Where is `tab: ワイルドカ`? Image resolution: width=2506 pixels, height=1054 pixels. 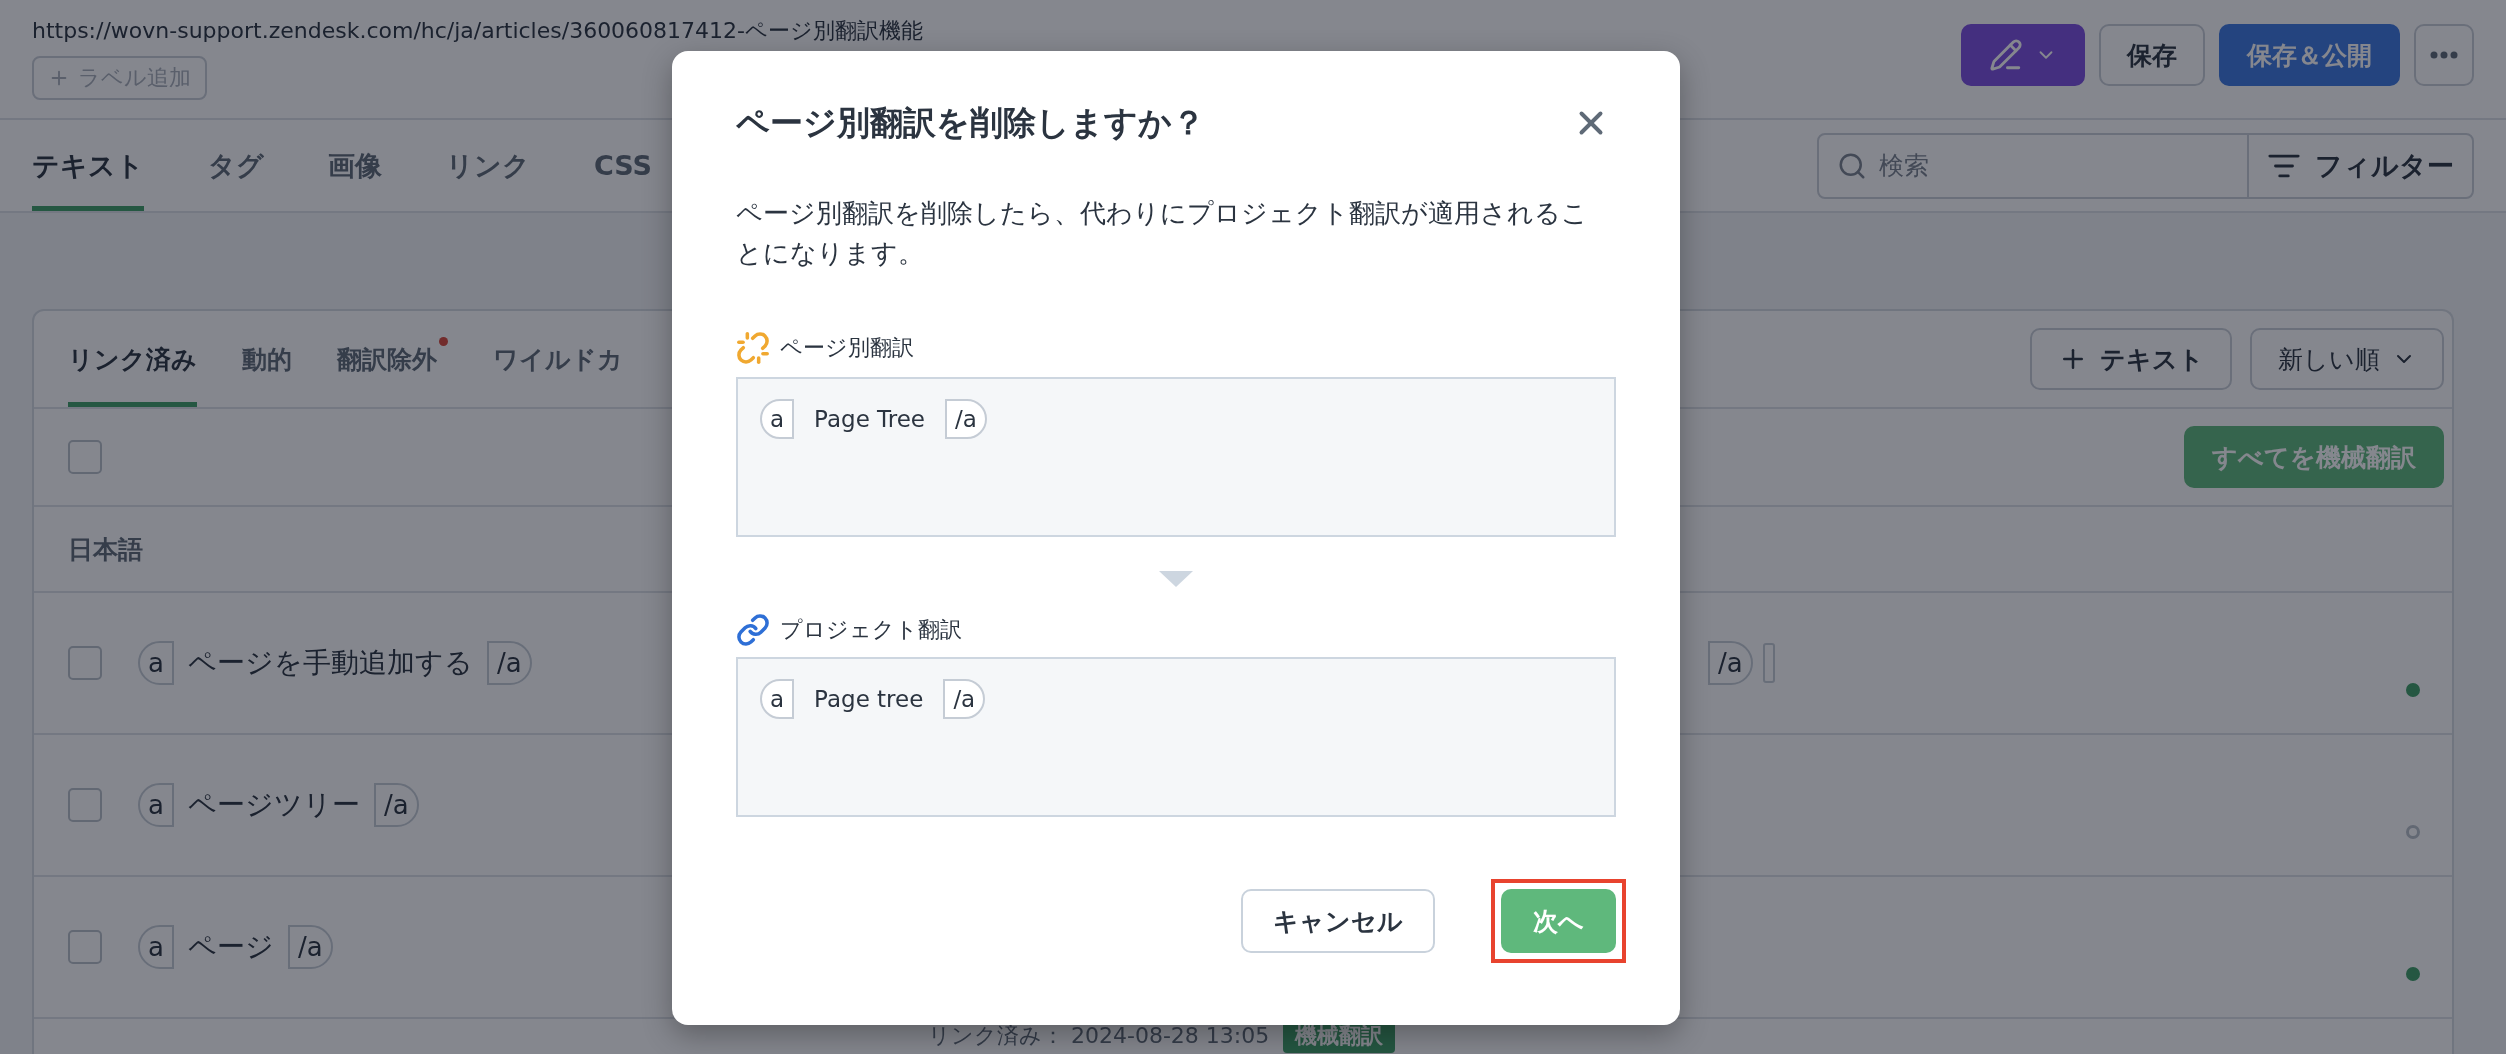
tab: ワイルドカ is located at coordinates (558, 359).